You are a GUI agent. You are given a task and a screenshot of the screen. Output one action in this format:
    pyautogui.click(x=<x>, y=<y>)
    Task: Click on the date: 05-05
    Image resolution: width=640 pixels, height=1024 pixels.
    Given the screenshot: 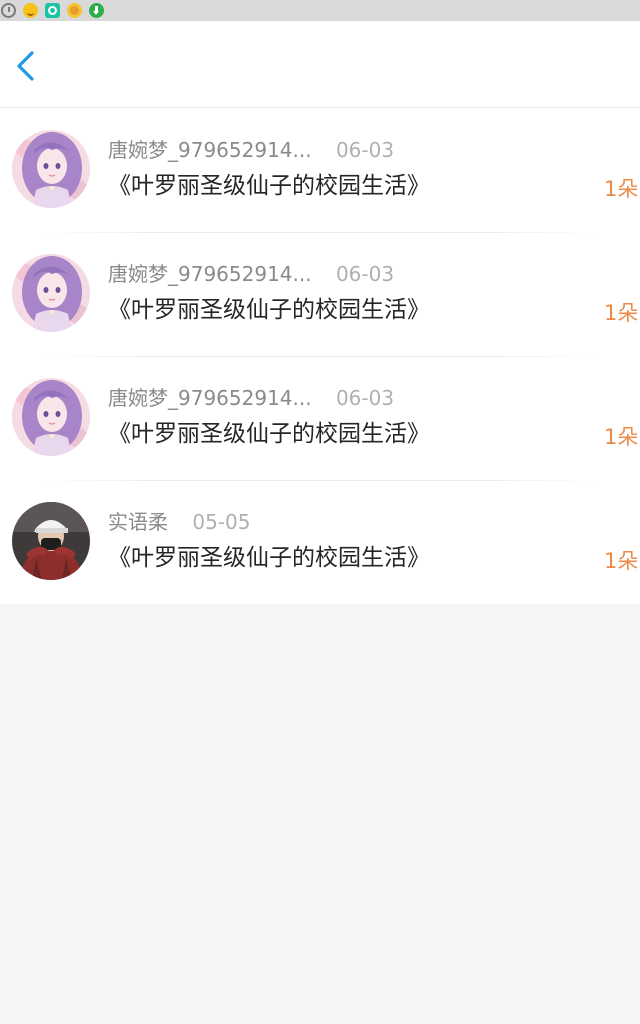 What is the action you would take?
    pyautogui.click(x=221, y=522)
    